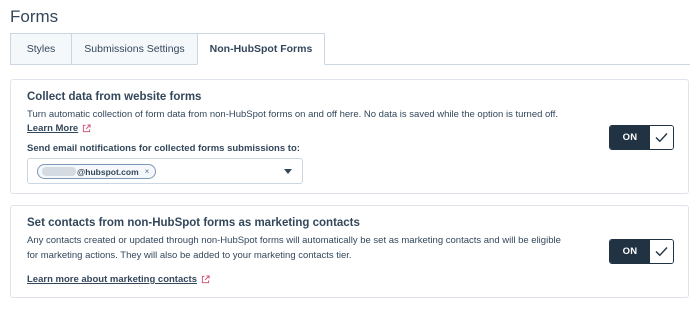 The height and width of the screenshot is (311, 700). I want to click on learn-more-link: Learn More, so click(59, 128).